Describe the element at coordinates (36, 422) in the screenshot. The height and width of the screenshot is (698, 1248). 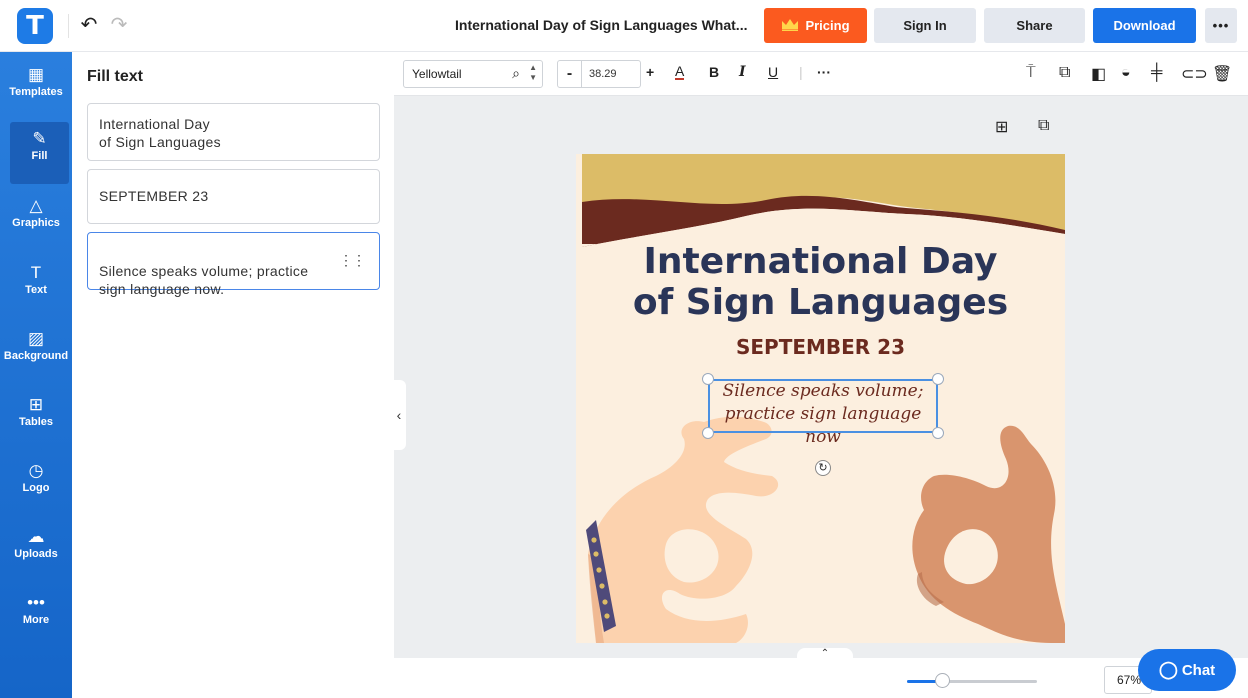
I see `sidebar-item-label: Tables` at that location.